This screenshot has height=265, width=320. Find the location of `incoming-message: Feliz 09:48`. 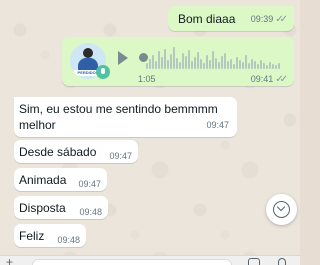

incoming-message: Feliz 09:48 is located at coordinates (50, 235).